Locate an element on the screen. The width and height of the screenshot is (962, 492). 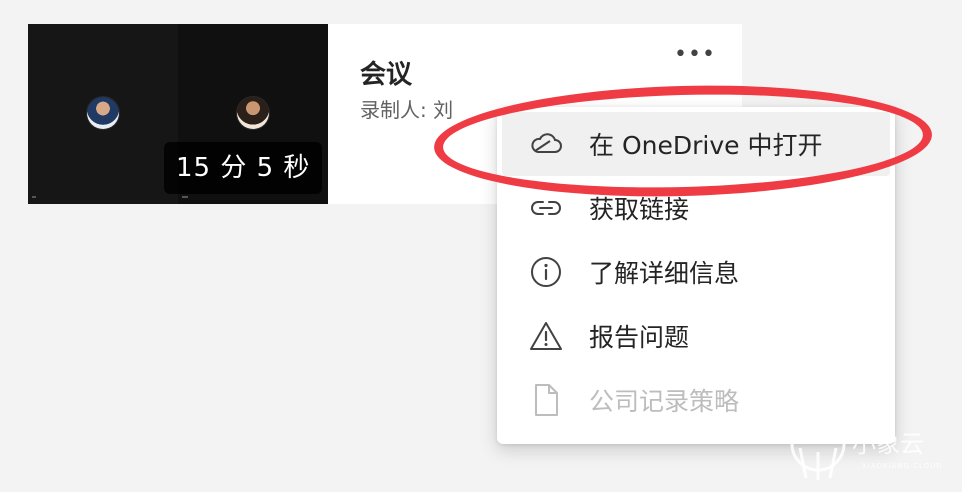
menu-item-label: 报告问题 is located at coordinates (639, 337).